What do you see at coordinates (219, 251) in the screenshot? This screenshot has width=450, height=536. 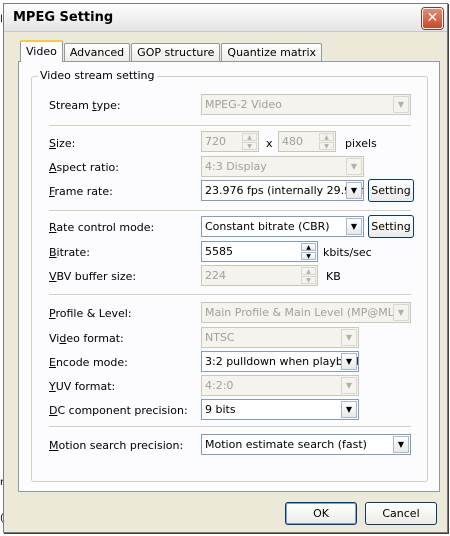 I see `bitrate-value: 5585` at bounding box center [219, 251].